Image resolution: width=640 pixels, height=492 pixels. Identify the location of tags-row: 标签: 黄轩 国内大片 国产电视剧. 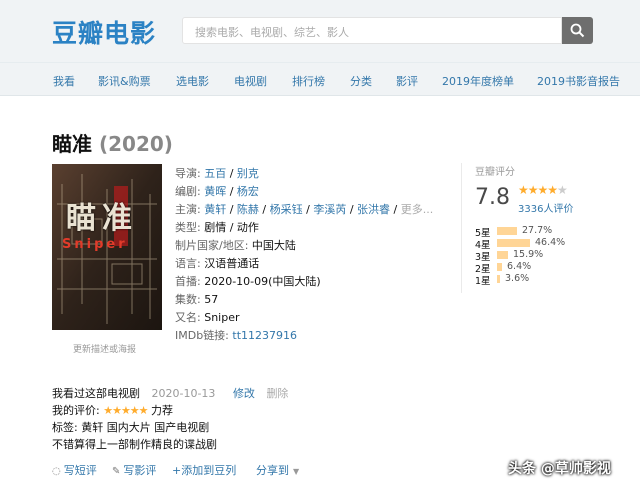
(131, 427).